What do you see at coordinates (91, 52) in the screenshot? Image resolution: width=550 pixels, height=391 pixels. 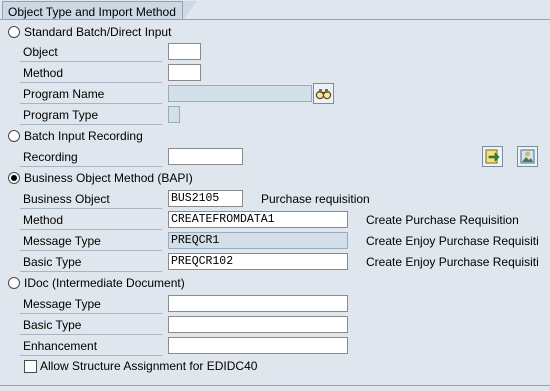 I see `object-label: Object` at bounding box center [91, 52].